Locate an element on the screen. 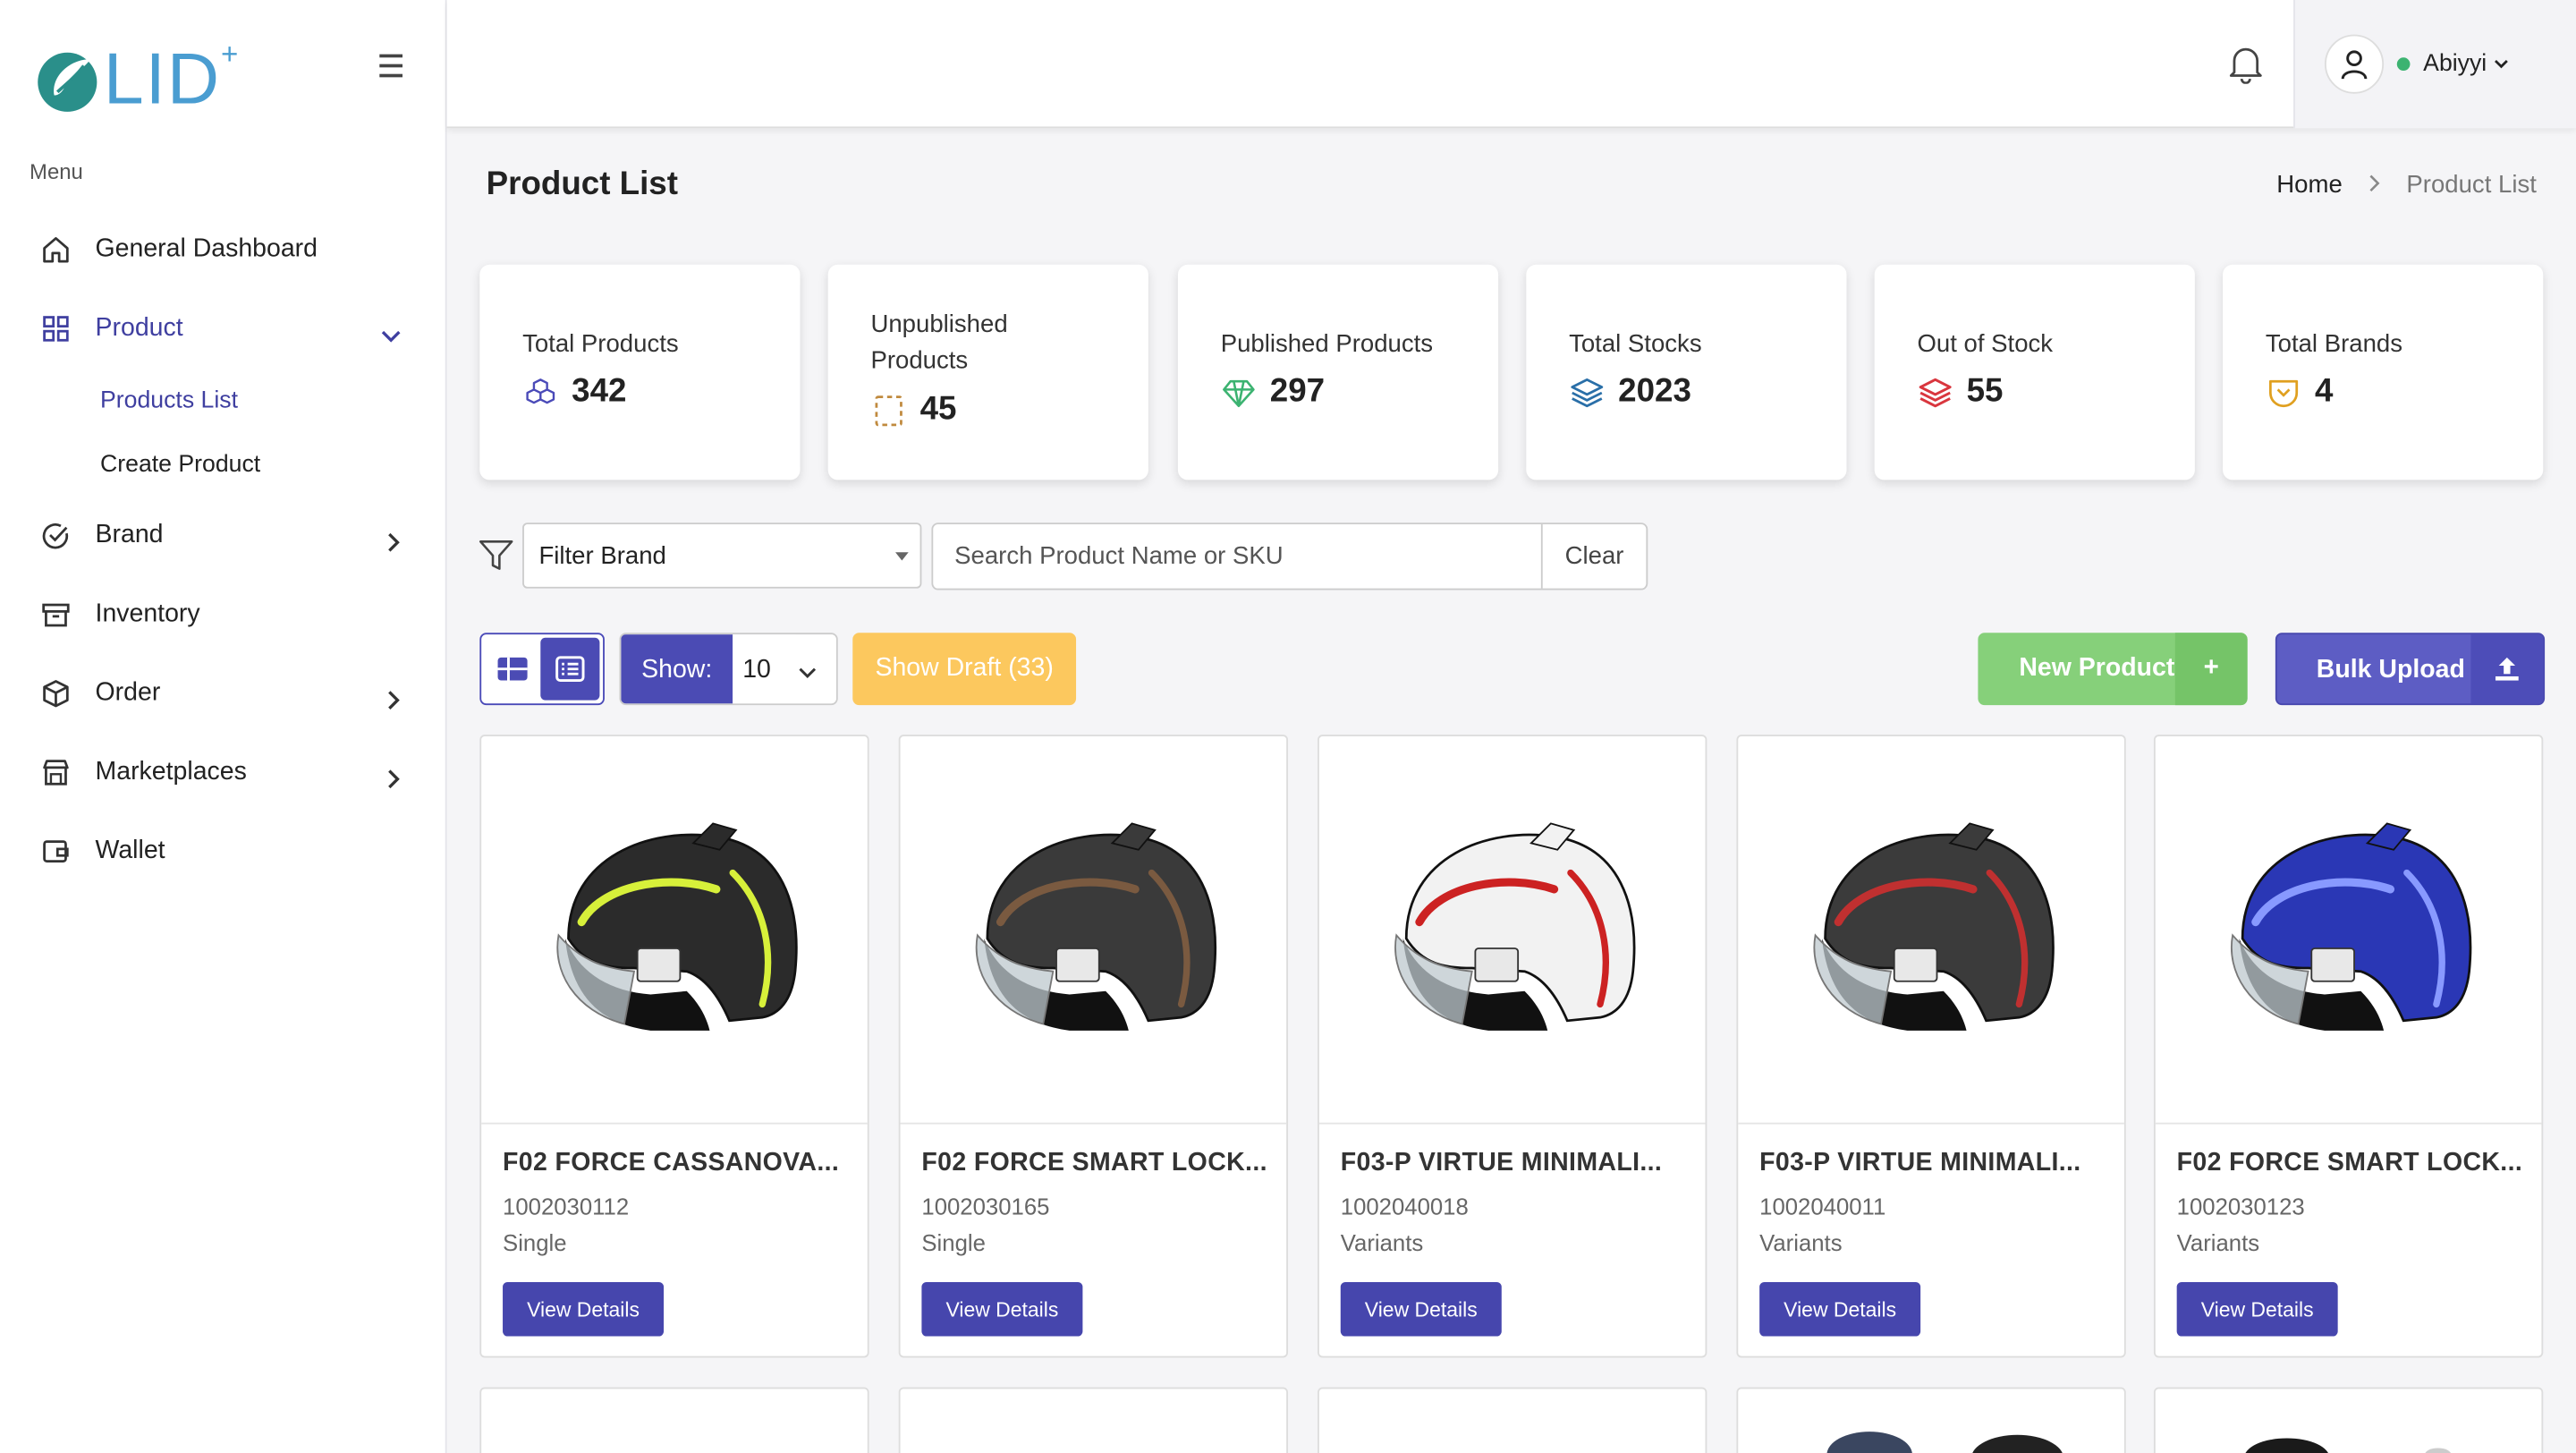 The height and width of the screenshot is (1453, 2576). sidebar-subitem-products-list: Products List is located at coordinates (169, 401).